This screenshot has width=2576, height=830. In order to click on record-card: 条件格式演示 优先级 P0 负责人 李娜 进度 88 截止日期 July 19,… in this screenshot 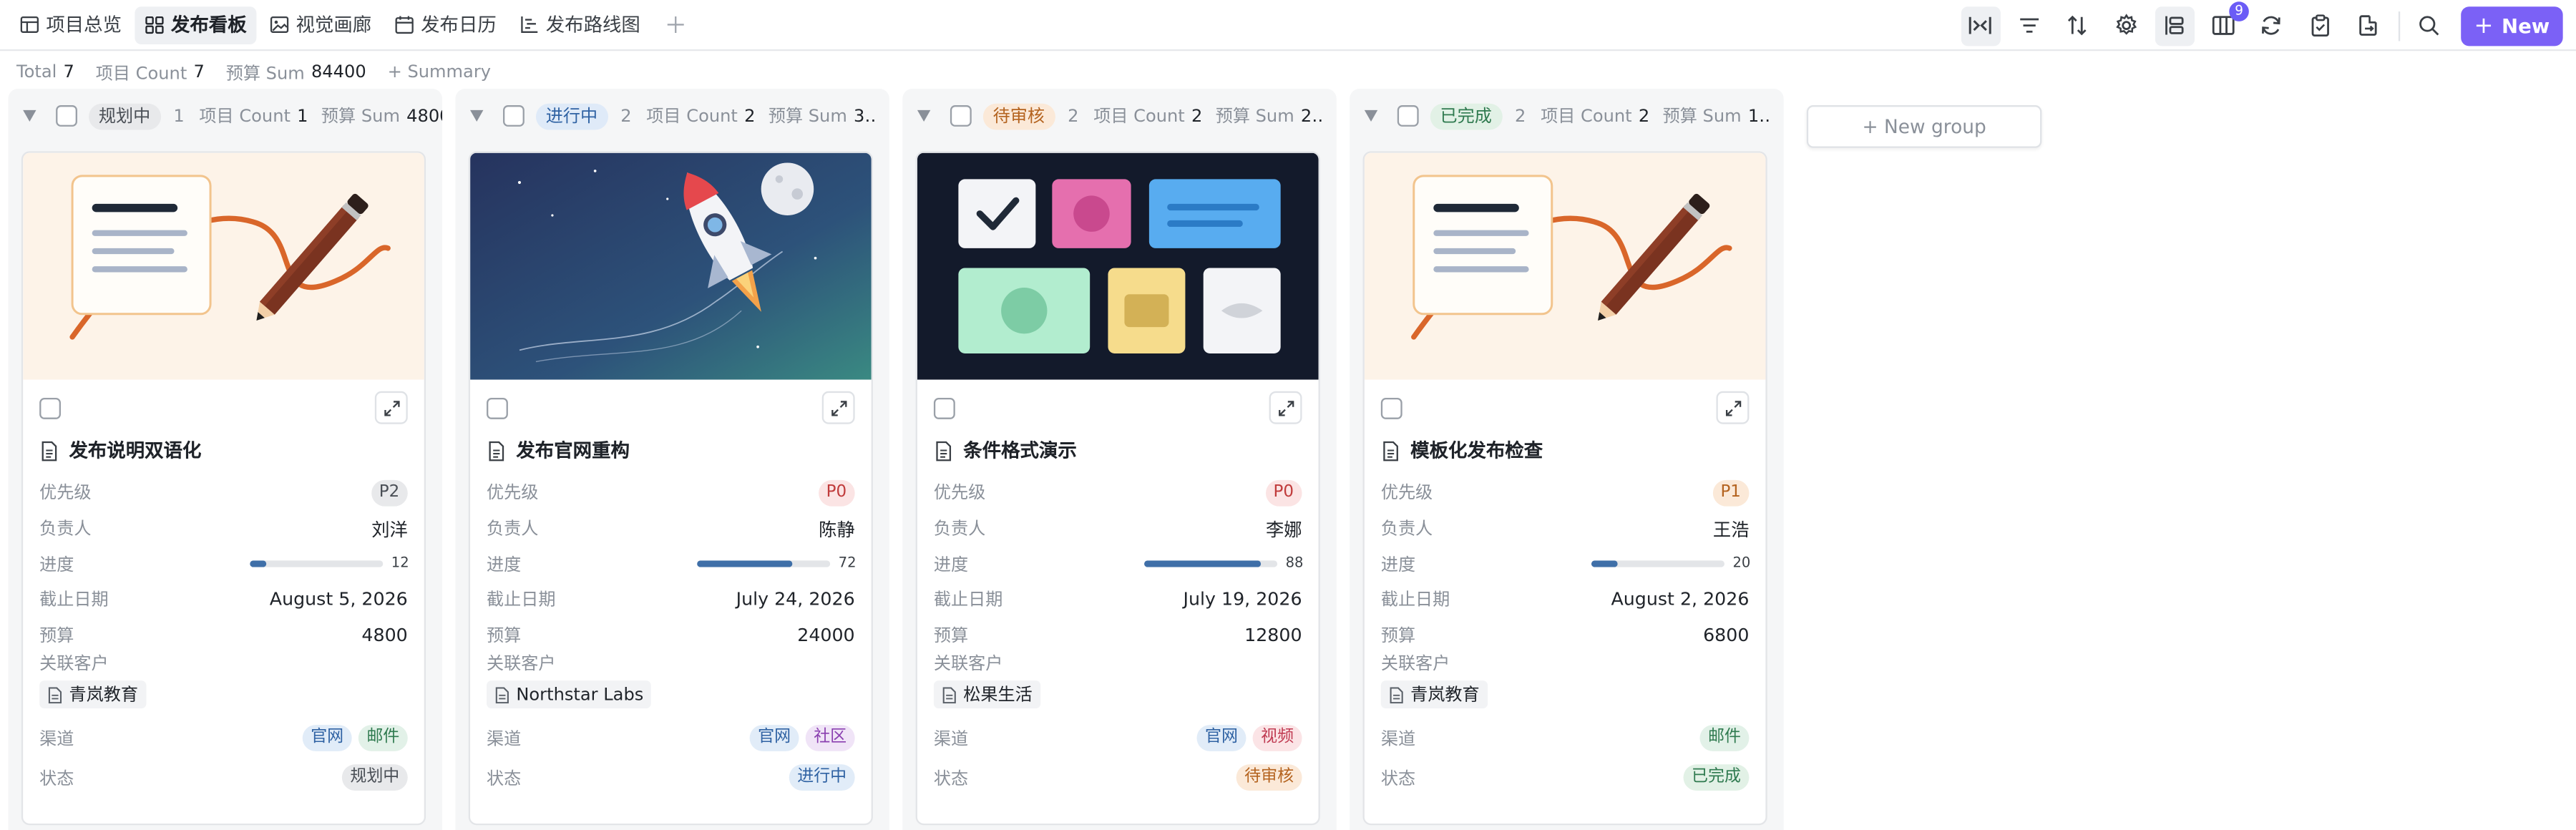, I will do `click(1117, 488)`.